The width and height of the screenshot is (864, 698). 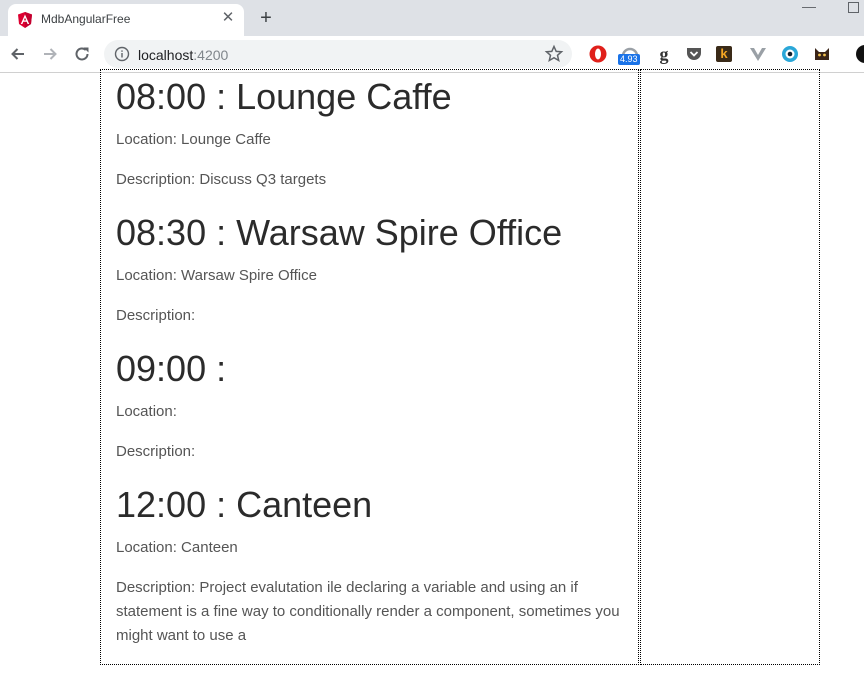 What do you see at coordinates (338, 54) in the screenshot?
I see `address-bar: localhost:4200` at bounding box center [338, 54].